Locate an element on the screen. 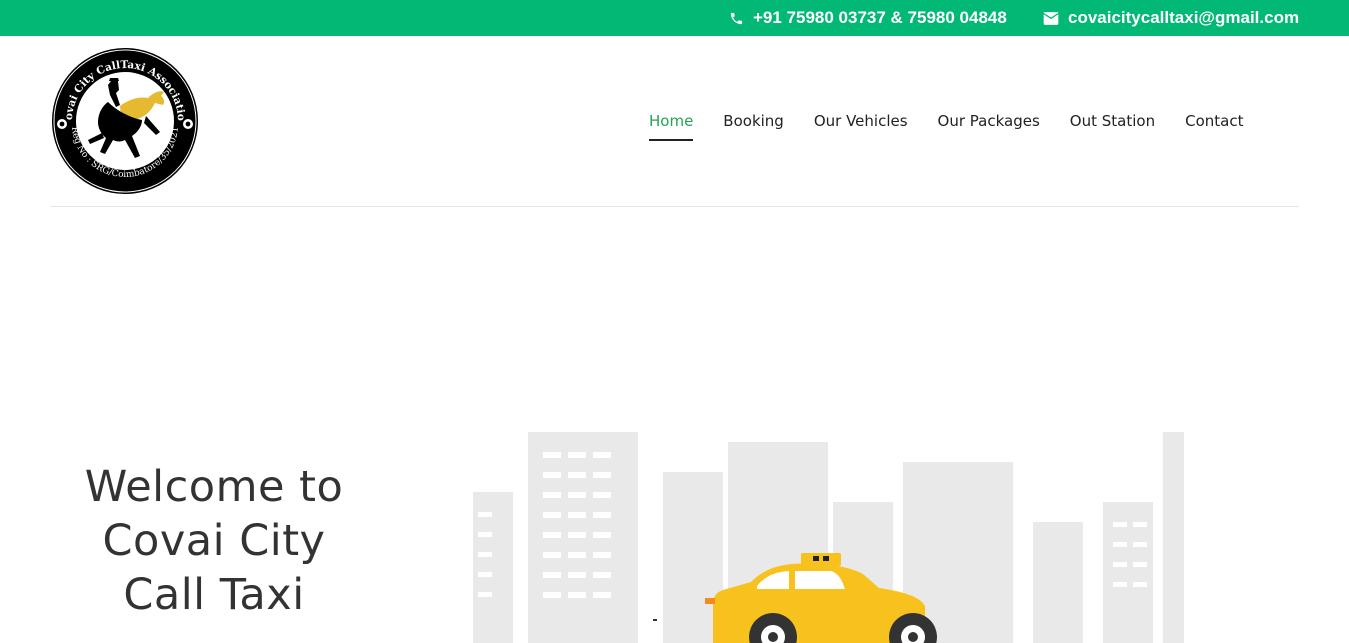 Image resolution: width=1349 pixels, height=643 pixels. nav-item-out-station: Out Station is located at coordinates (1112, 128).